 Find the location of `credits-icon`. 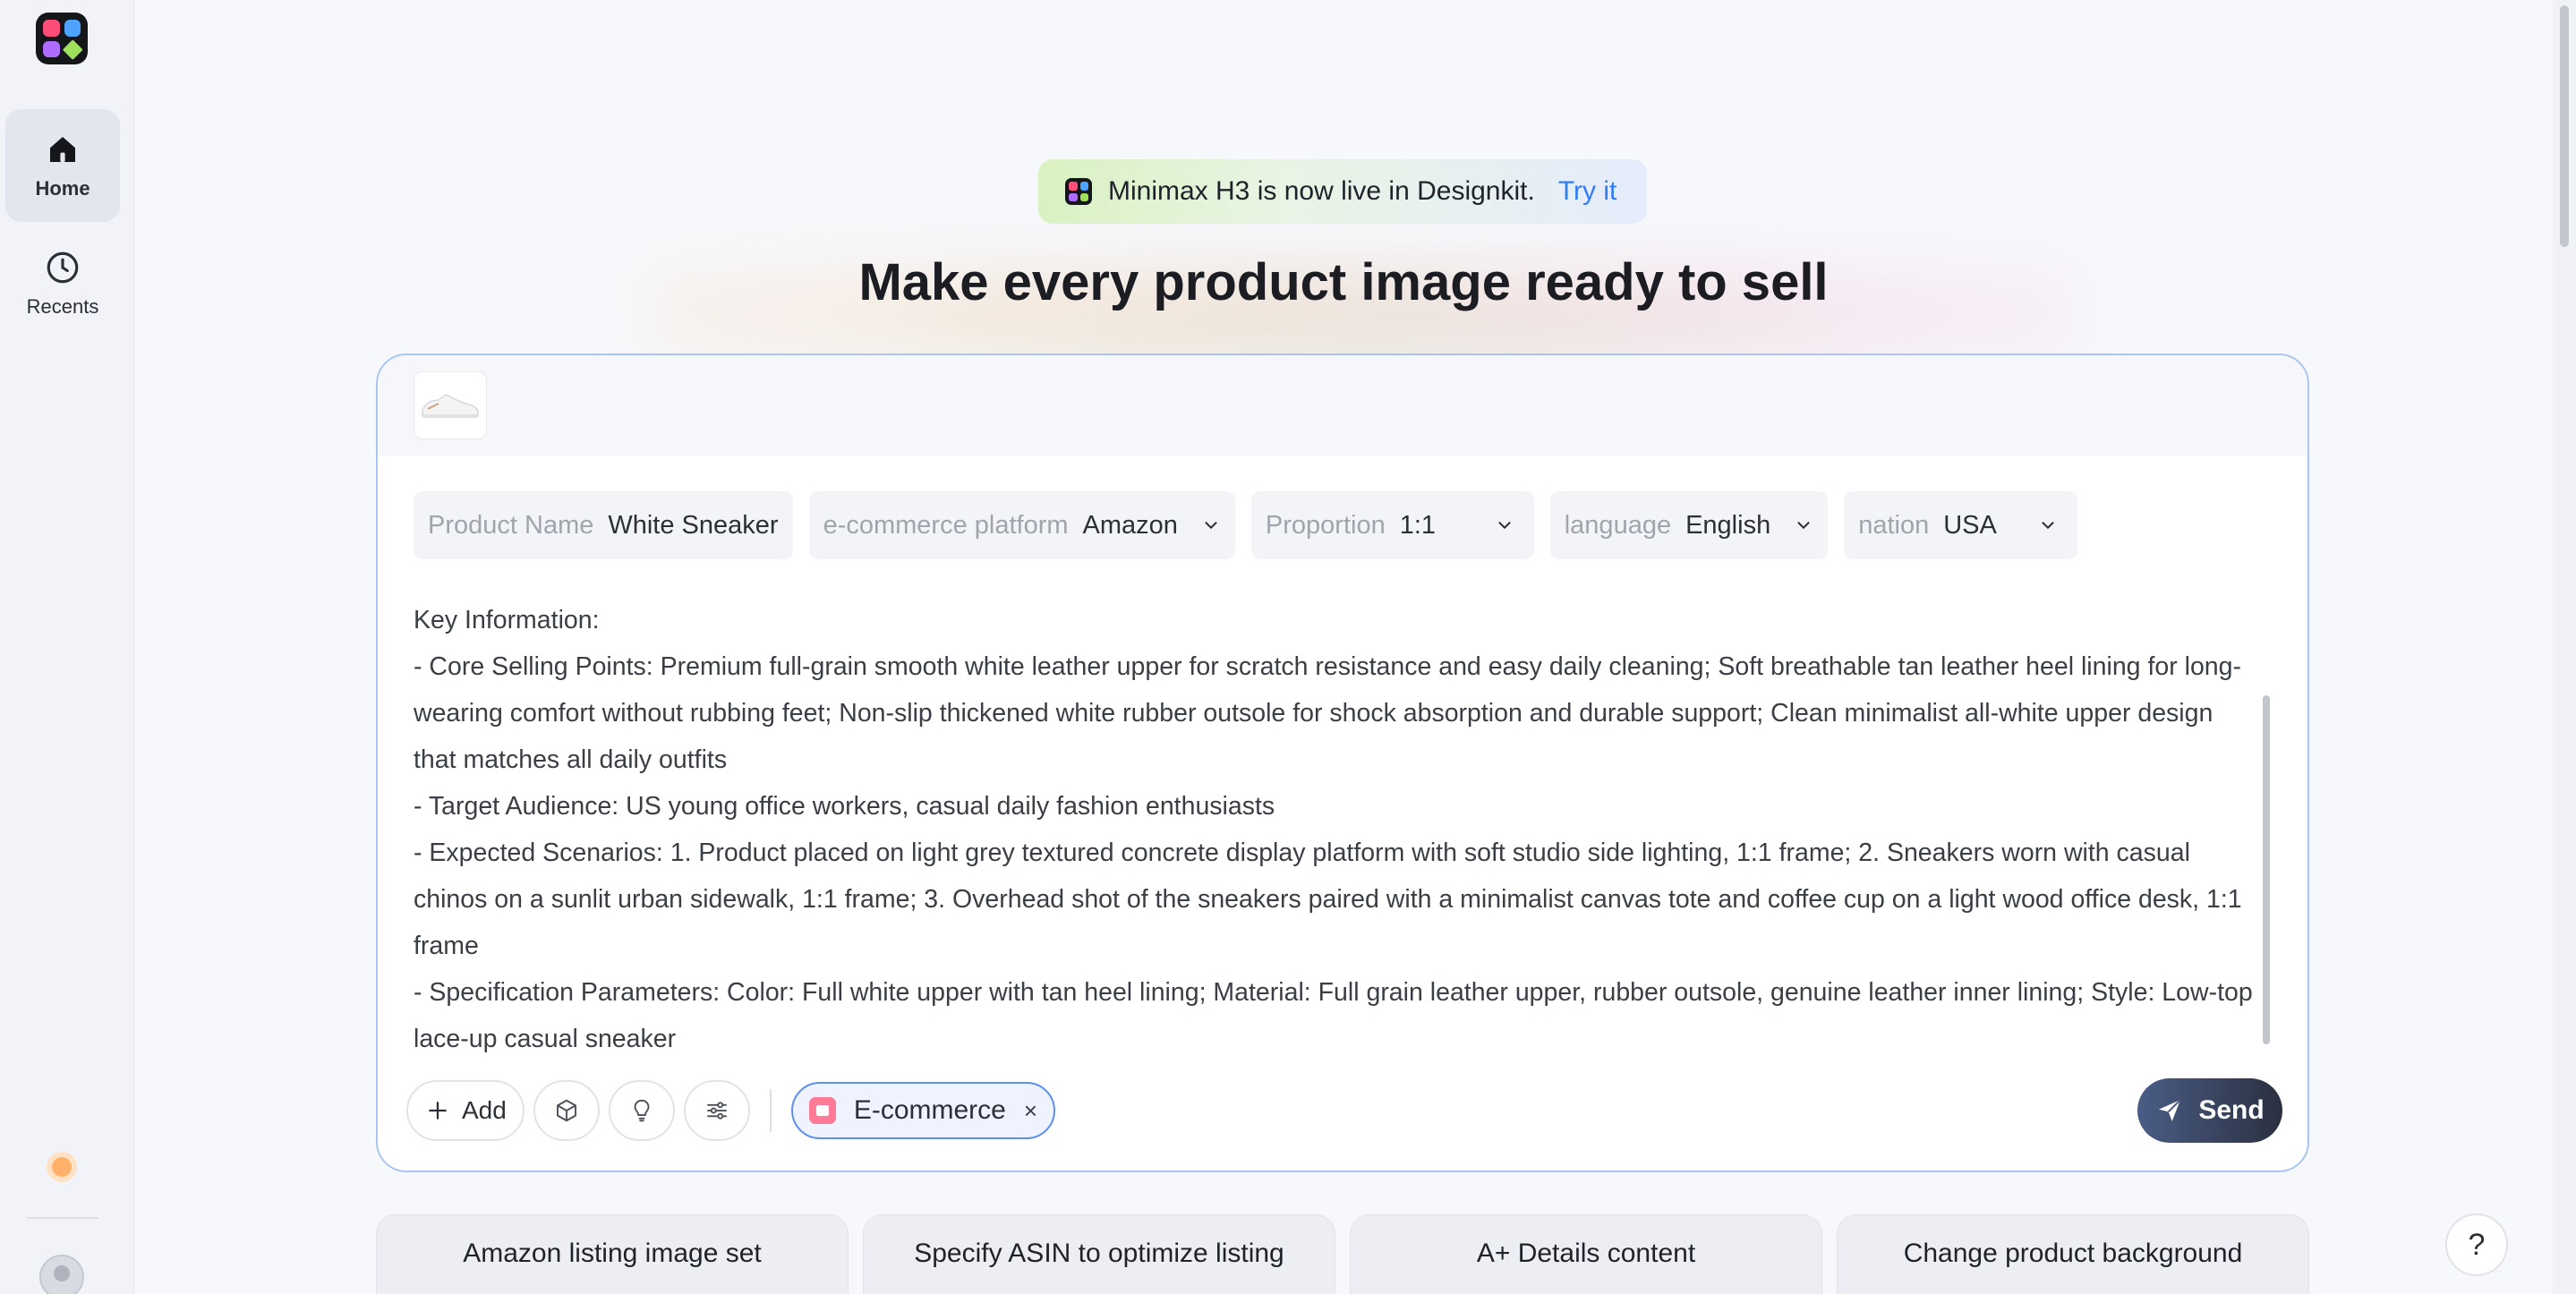

credits-icon is located at coordinates (62, 1167).